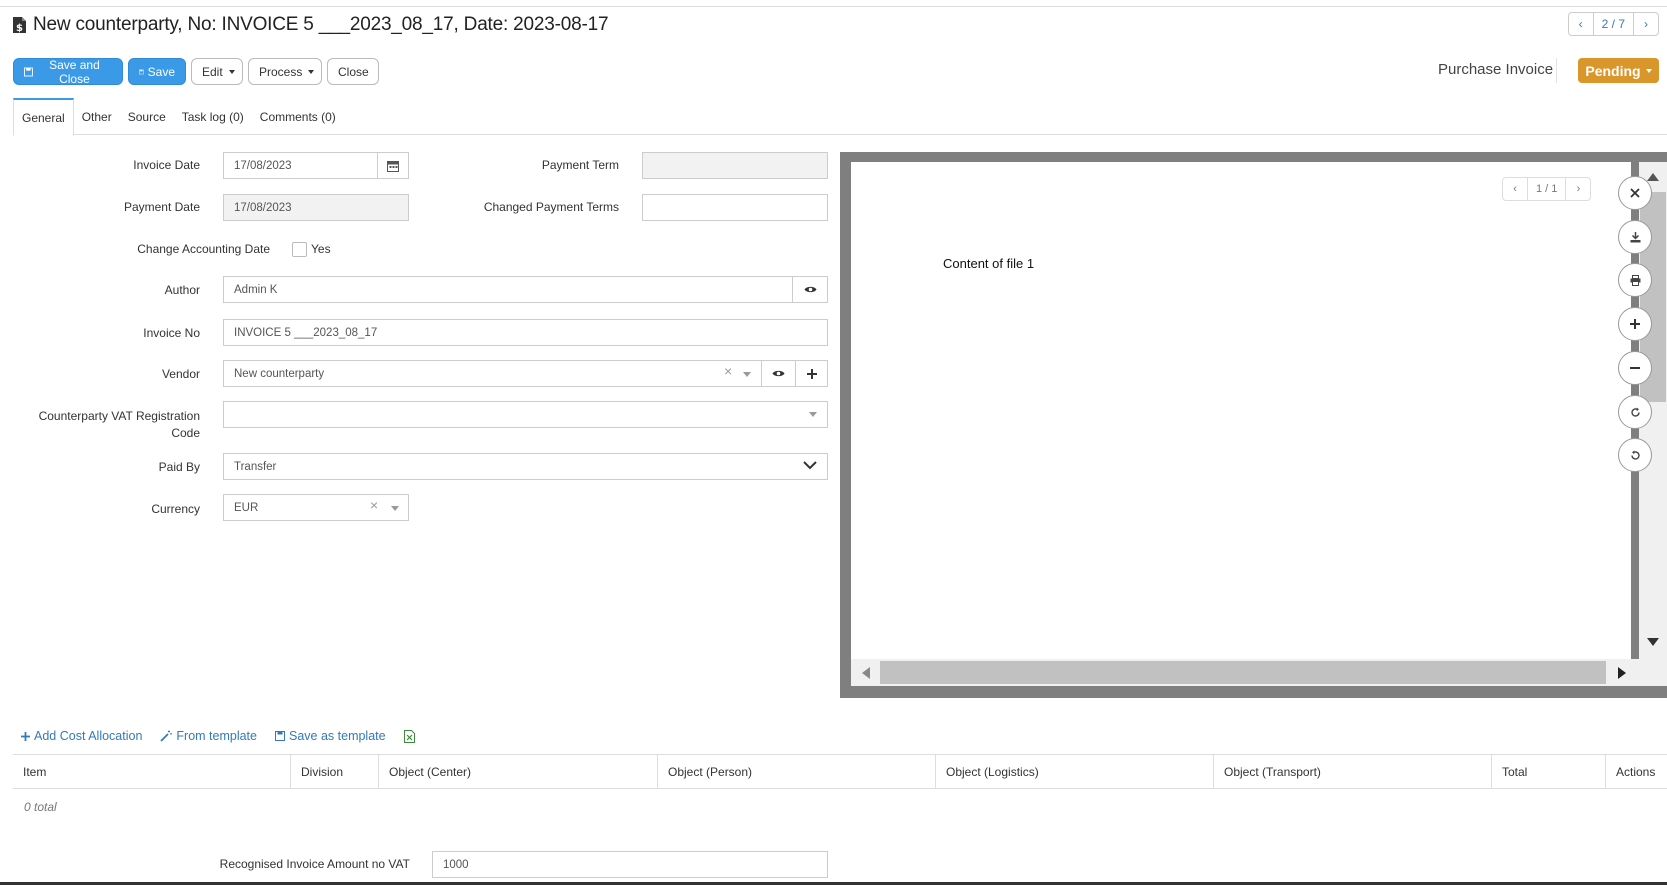  I want to click on column-item: Item, so click(151, 772).